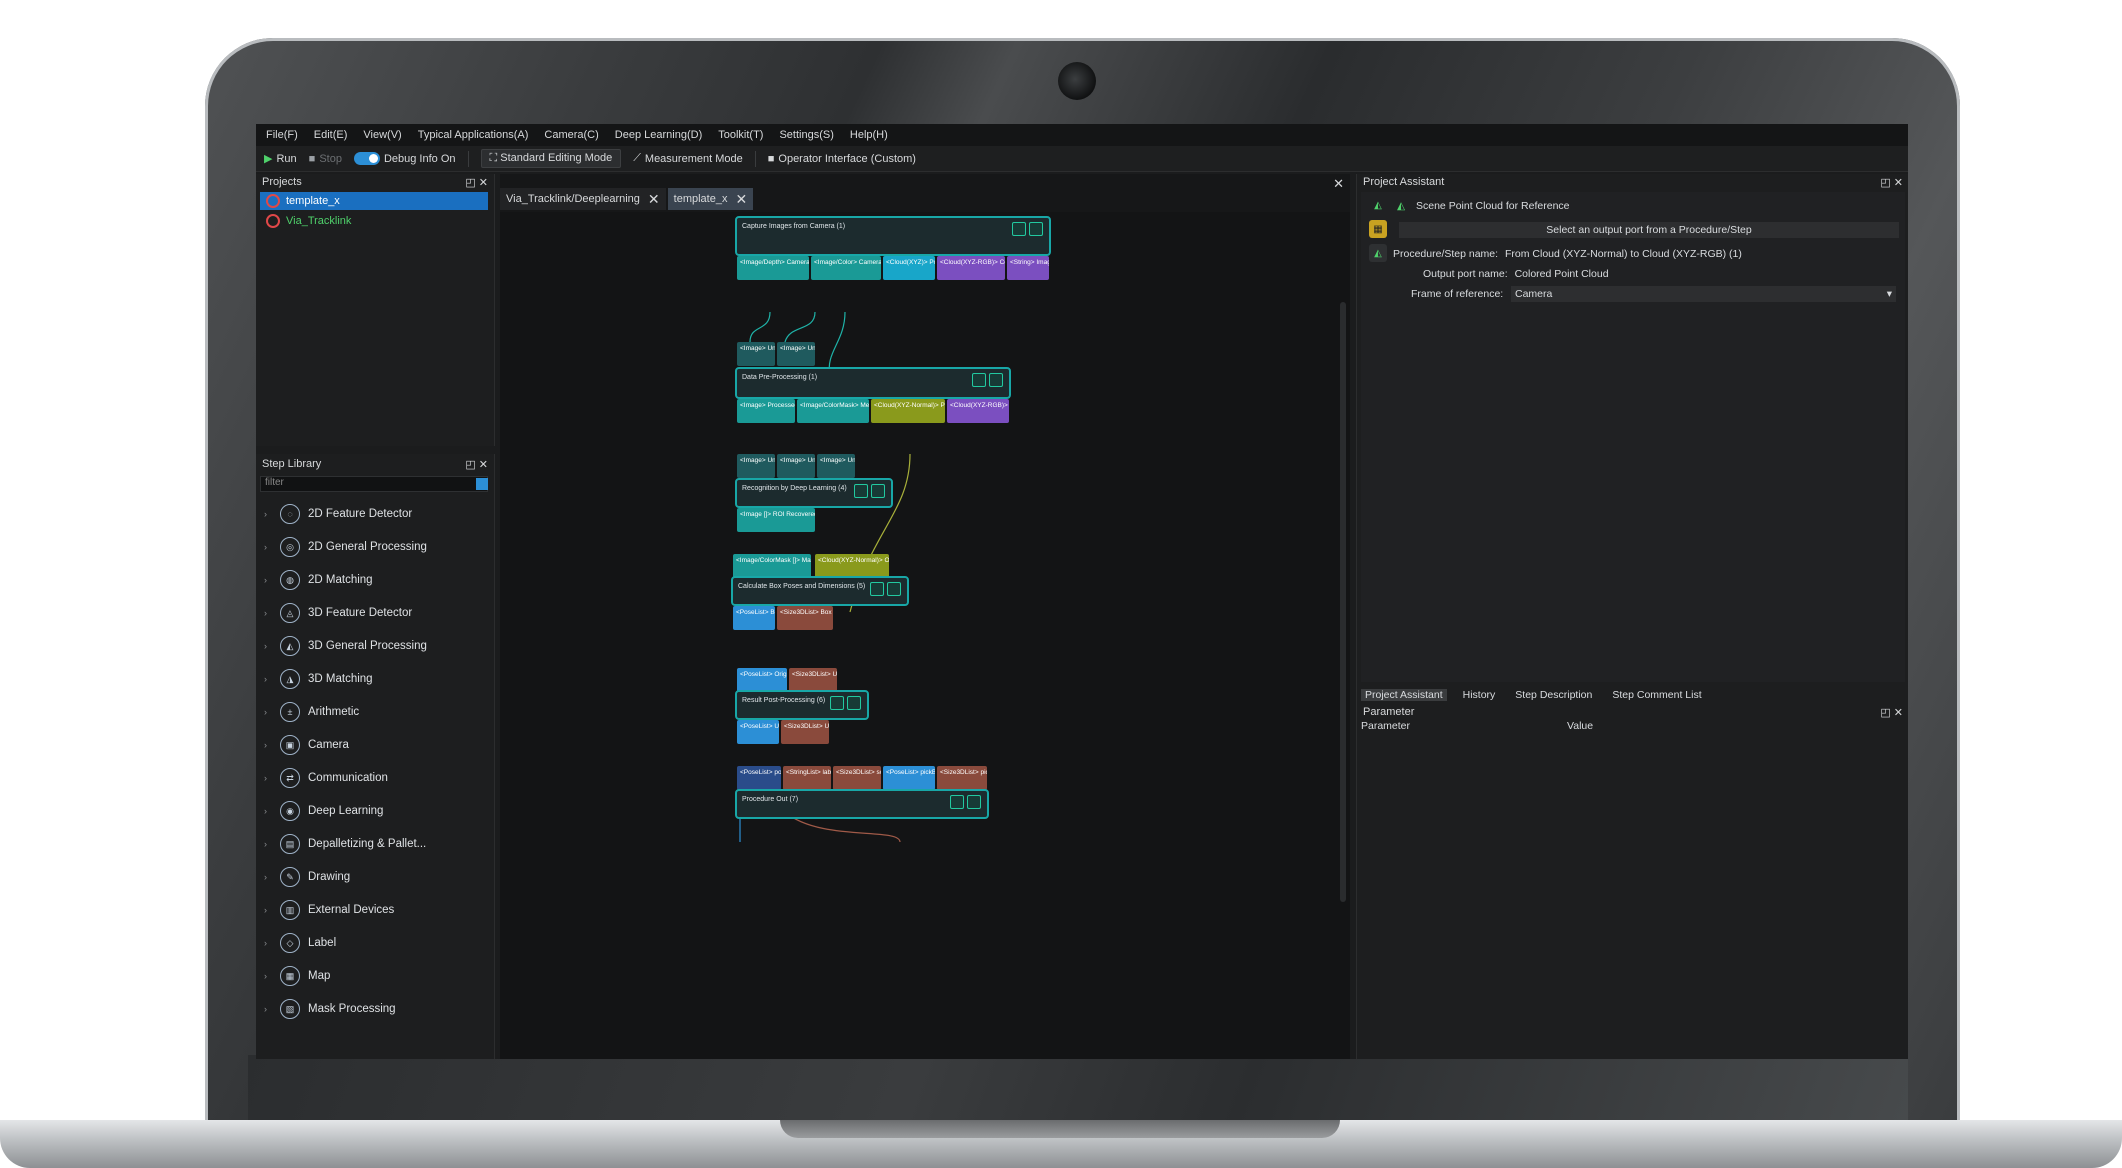  Describe the element at coordinates (869, 135) in the screenshot. I see `menu-help: Help(H)` at that location.